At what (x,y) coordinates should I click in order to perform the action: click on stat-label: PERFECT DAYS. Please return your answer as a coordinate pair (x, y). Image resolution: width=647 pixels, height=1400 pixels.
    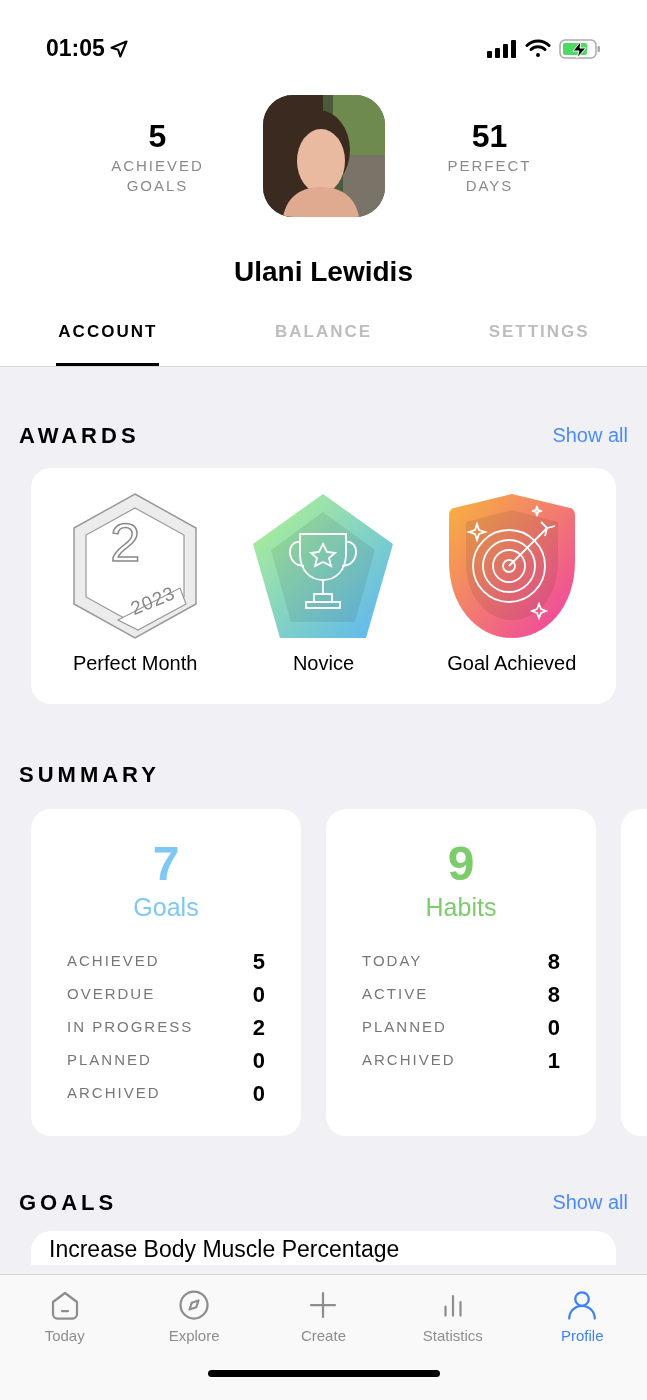
    Looking at the image, I should click on (489, 176).